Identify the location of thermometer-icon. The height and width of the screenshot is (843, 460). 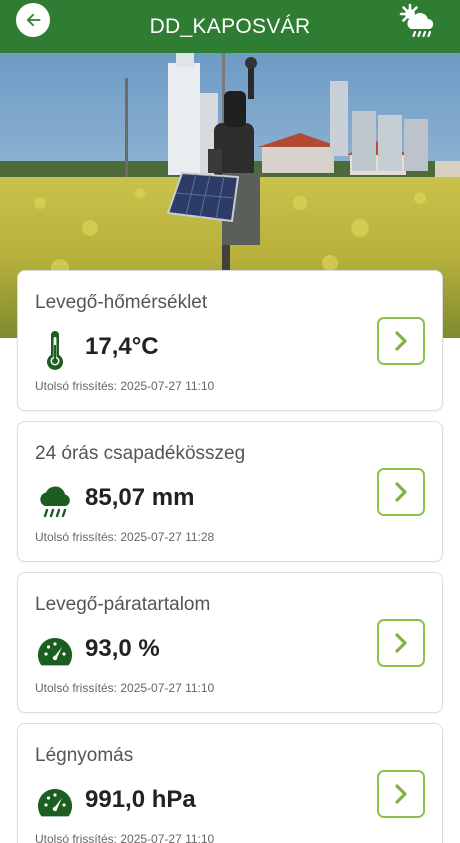
(55, 351).